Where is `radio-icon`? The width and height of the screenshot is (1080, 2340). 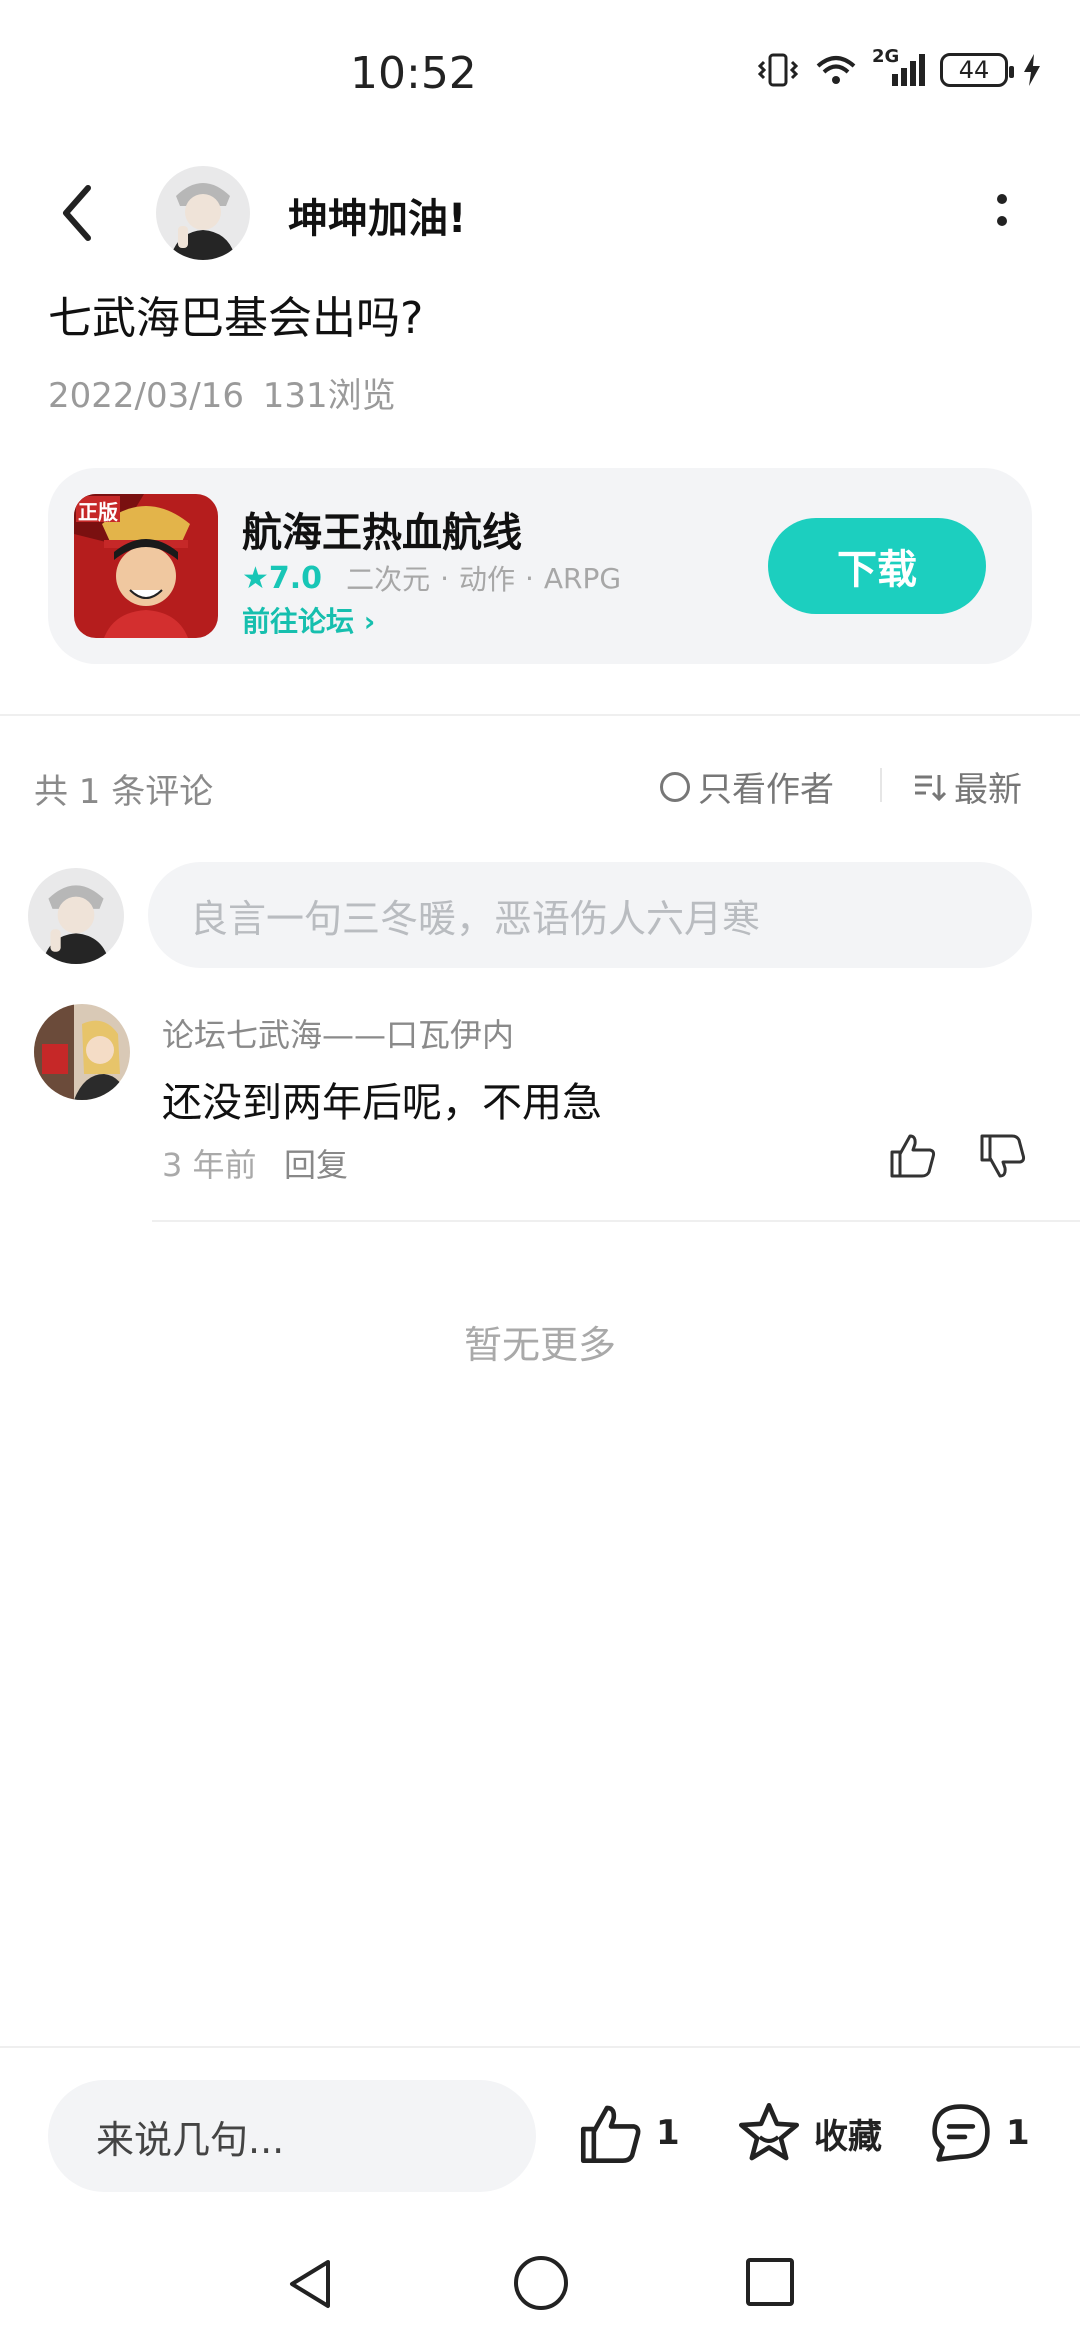 radio-icon is located at coordinates (675, 786).